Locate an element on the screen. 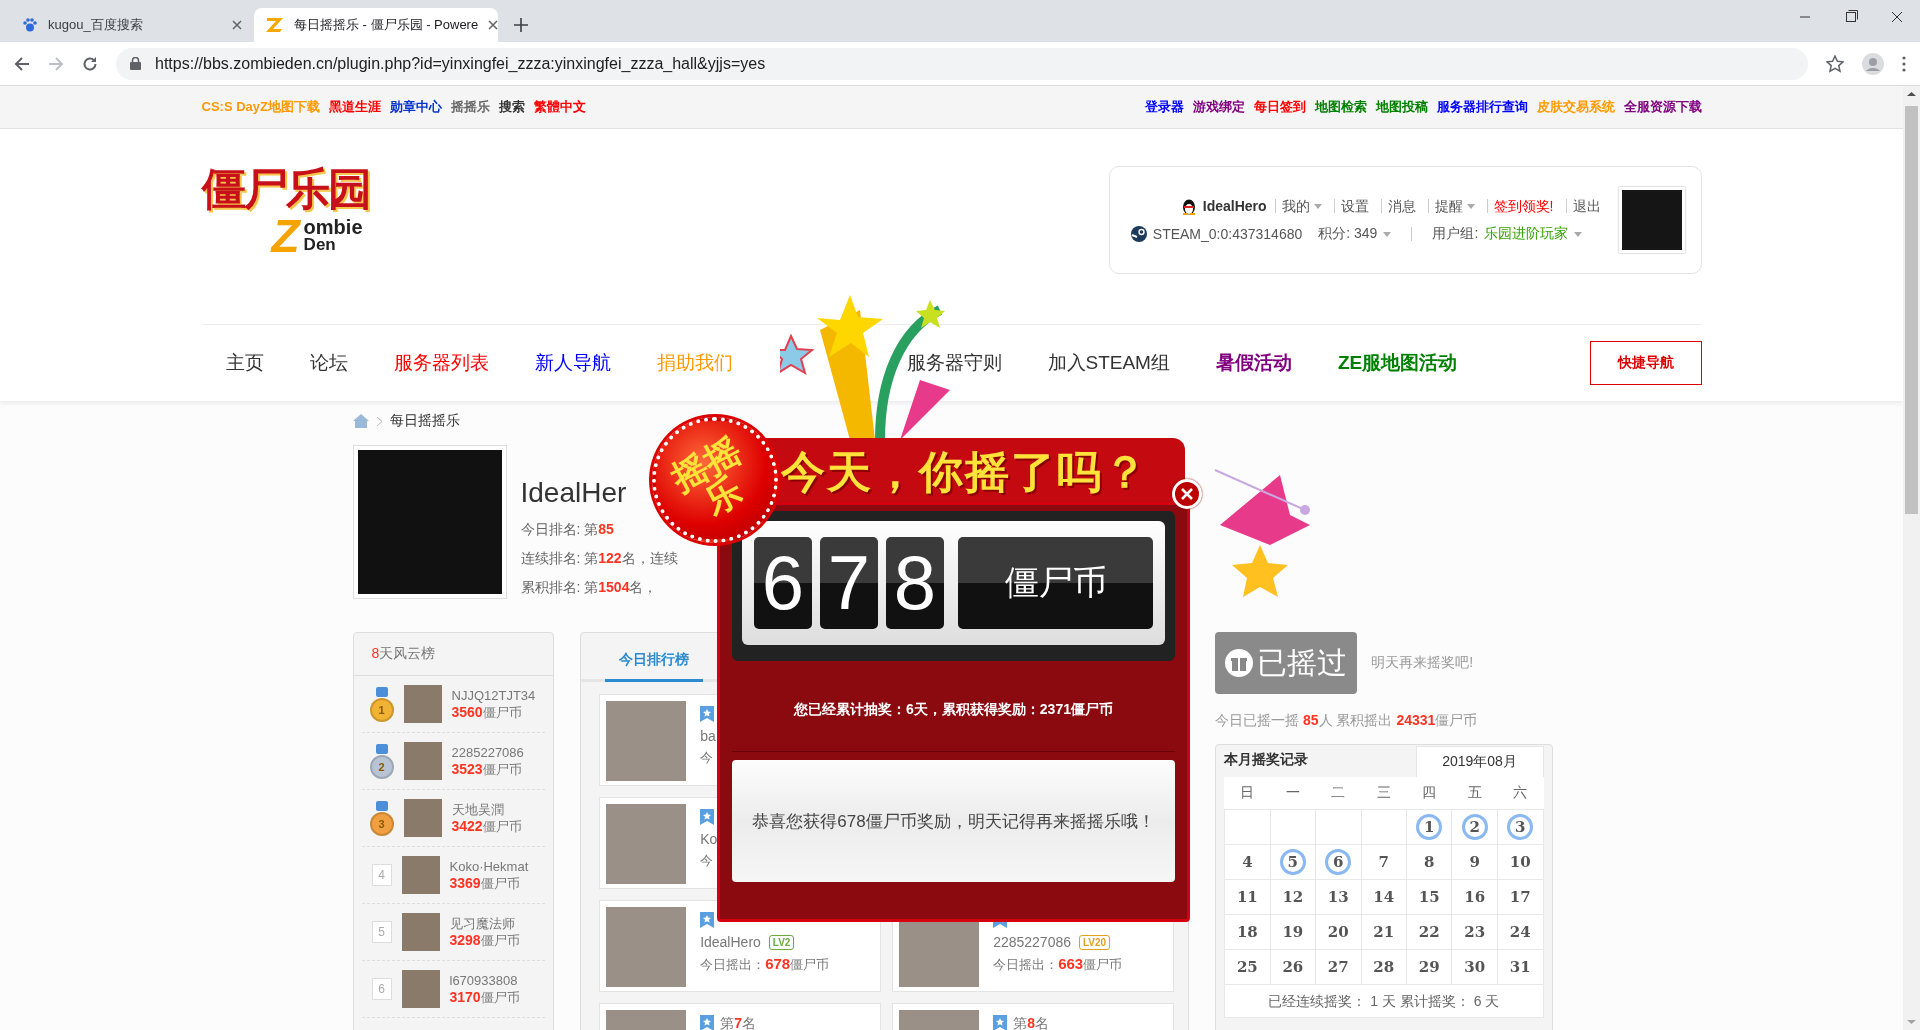 The height and width of the screenshot is (1030, 1920). hint-text: 明天再来摇奖吧! is located at coordinates (1422, 663).